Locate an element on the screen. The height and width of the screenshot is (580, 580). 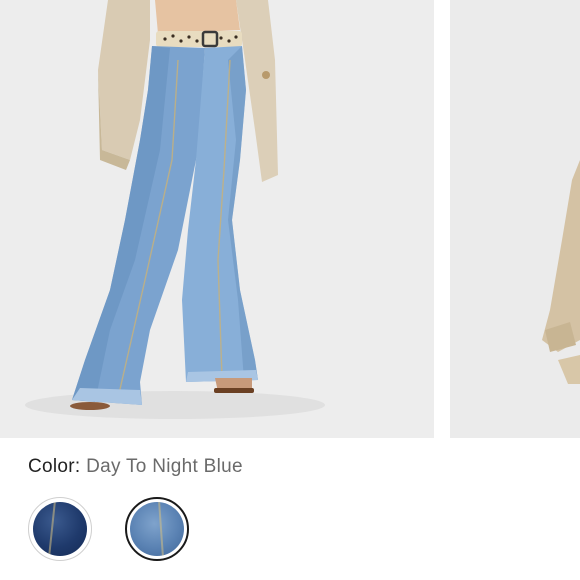
swatch-dark-wash-denim is located at coordinates (60, 529).